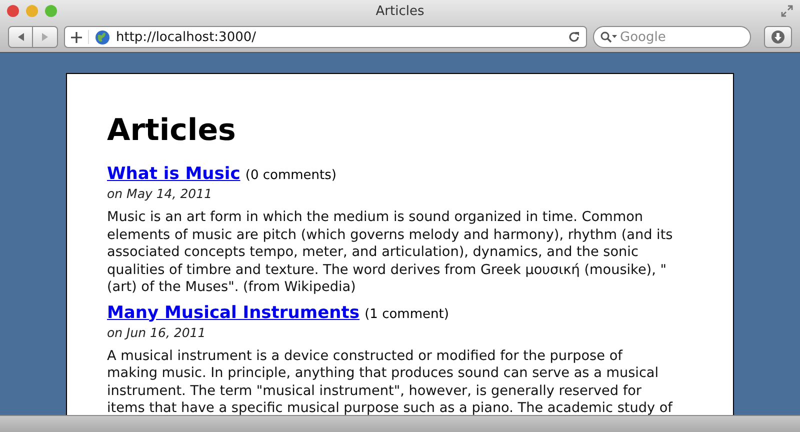  Describe the element at coordinates (390, 381) in the screenshot. I see `article-text: A musical instrument is a device constructed or modified for the purpose of making music. In principle, anything that produces sound can serve as a musical instrument. The term "musical instrument", however, is generally reserved for items that have a specific musical purpose such as a piano. The academic study of` at that location.